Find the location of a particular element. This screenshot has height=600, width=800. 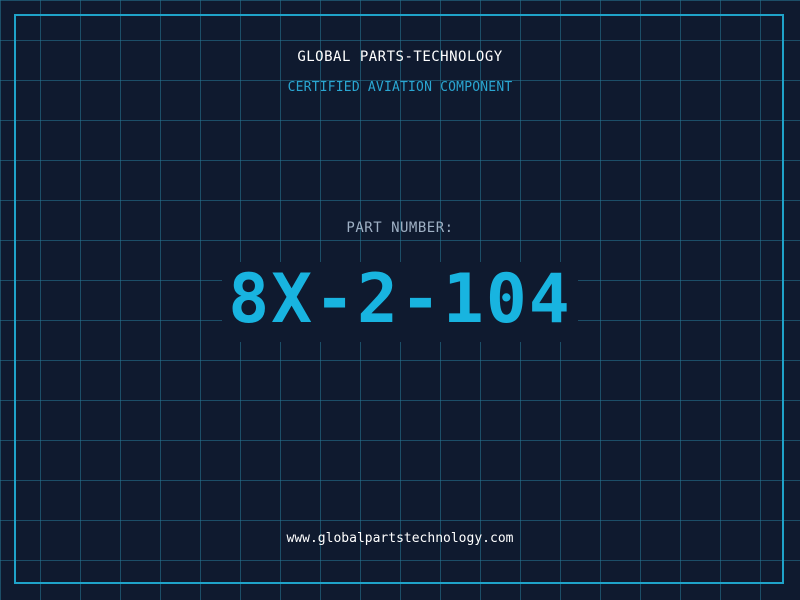

website-url: www.globalpartstechnology.com is located at coordinates (400, 538).